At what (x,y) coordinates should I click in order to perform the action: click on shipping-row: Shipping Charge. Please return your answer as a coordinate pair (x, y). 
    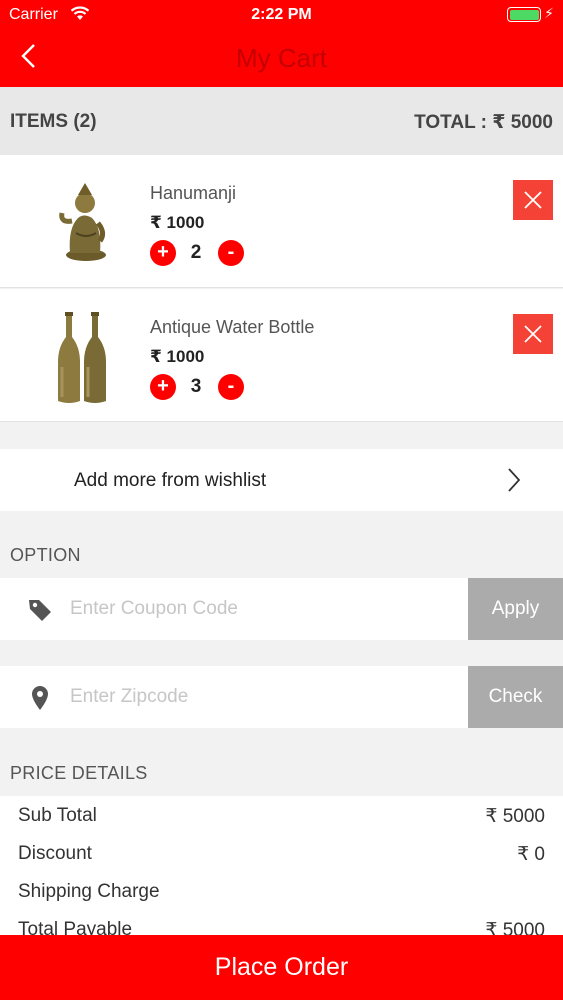
    Looking at the image, I should click on (281, 892).